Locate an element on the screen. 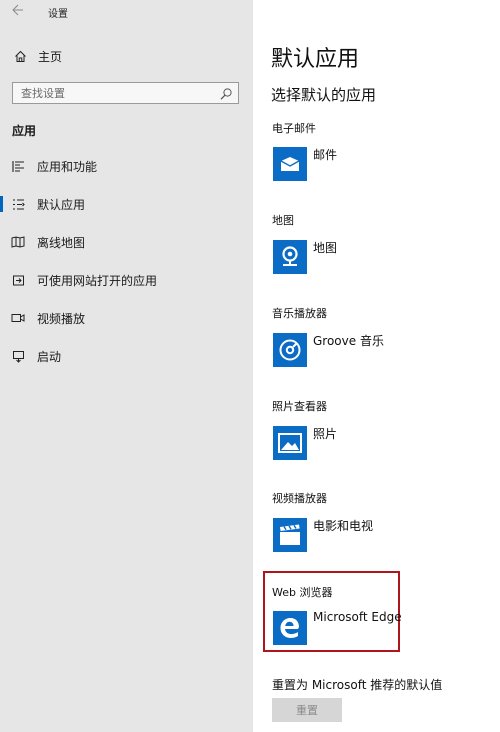 The height and width of the screenshot is (732, 500). mail-icon is located at coordinates (290, 164).